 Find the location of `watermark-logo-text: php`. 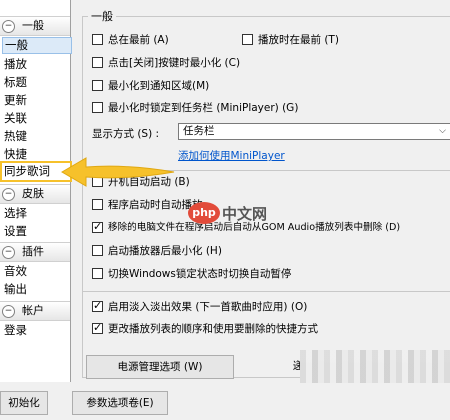

watermark-logo-text: php is located at coordinates (204, 213).